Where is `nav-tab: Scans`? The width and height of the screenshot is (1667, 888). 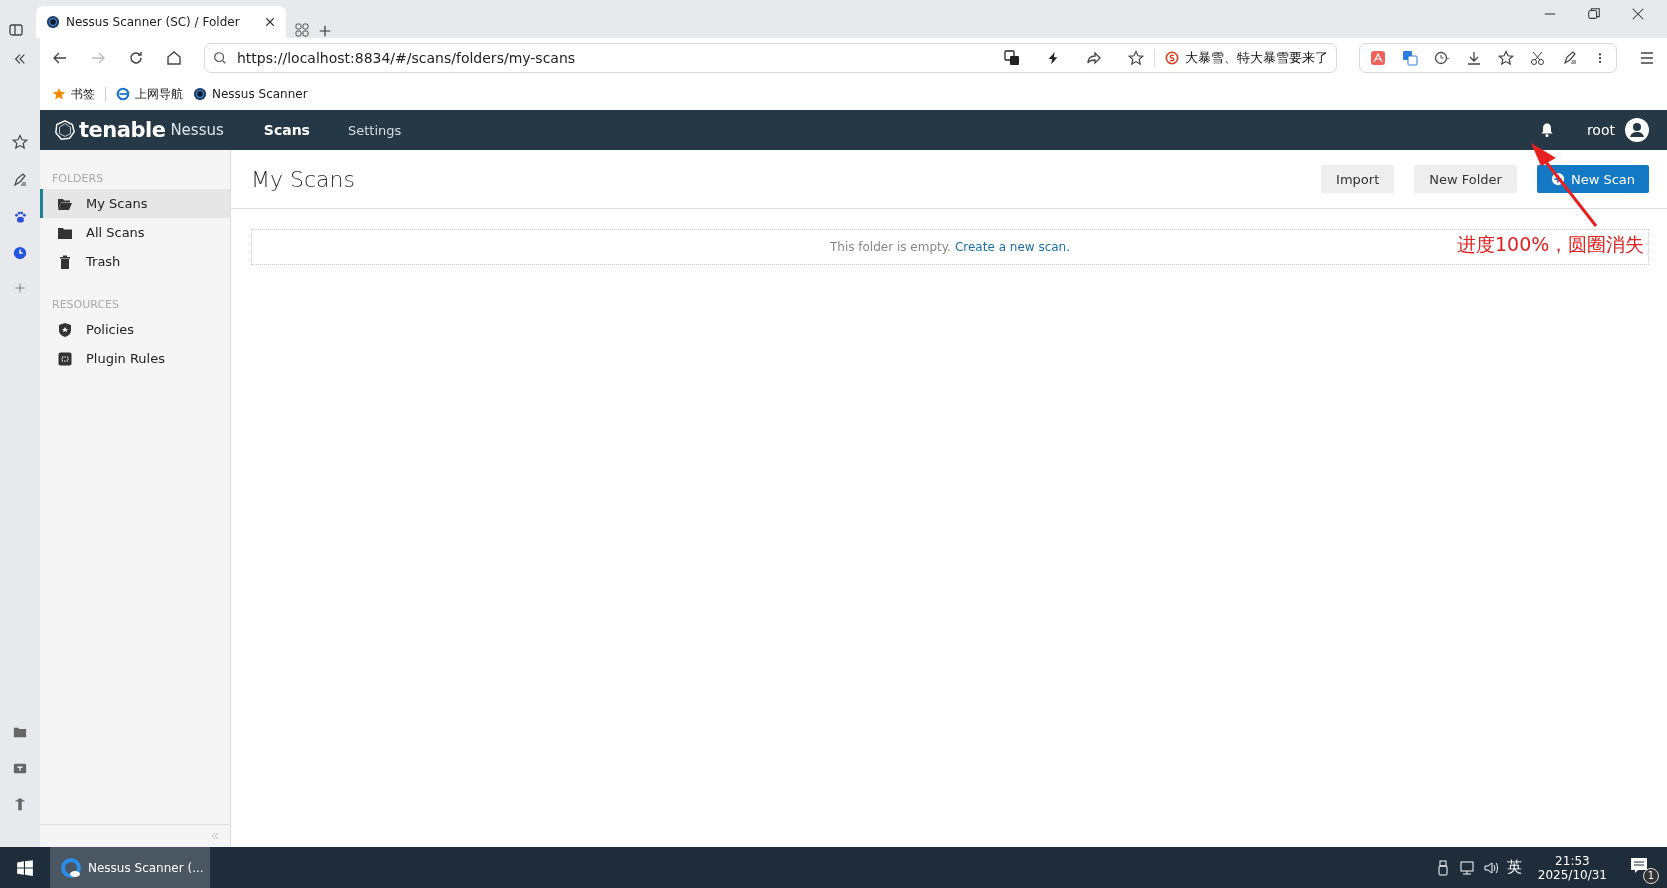 nav-tab: Scans is located at coordinates (286, 130).